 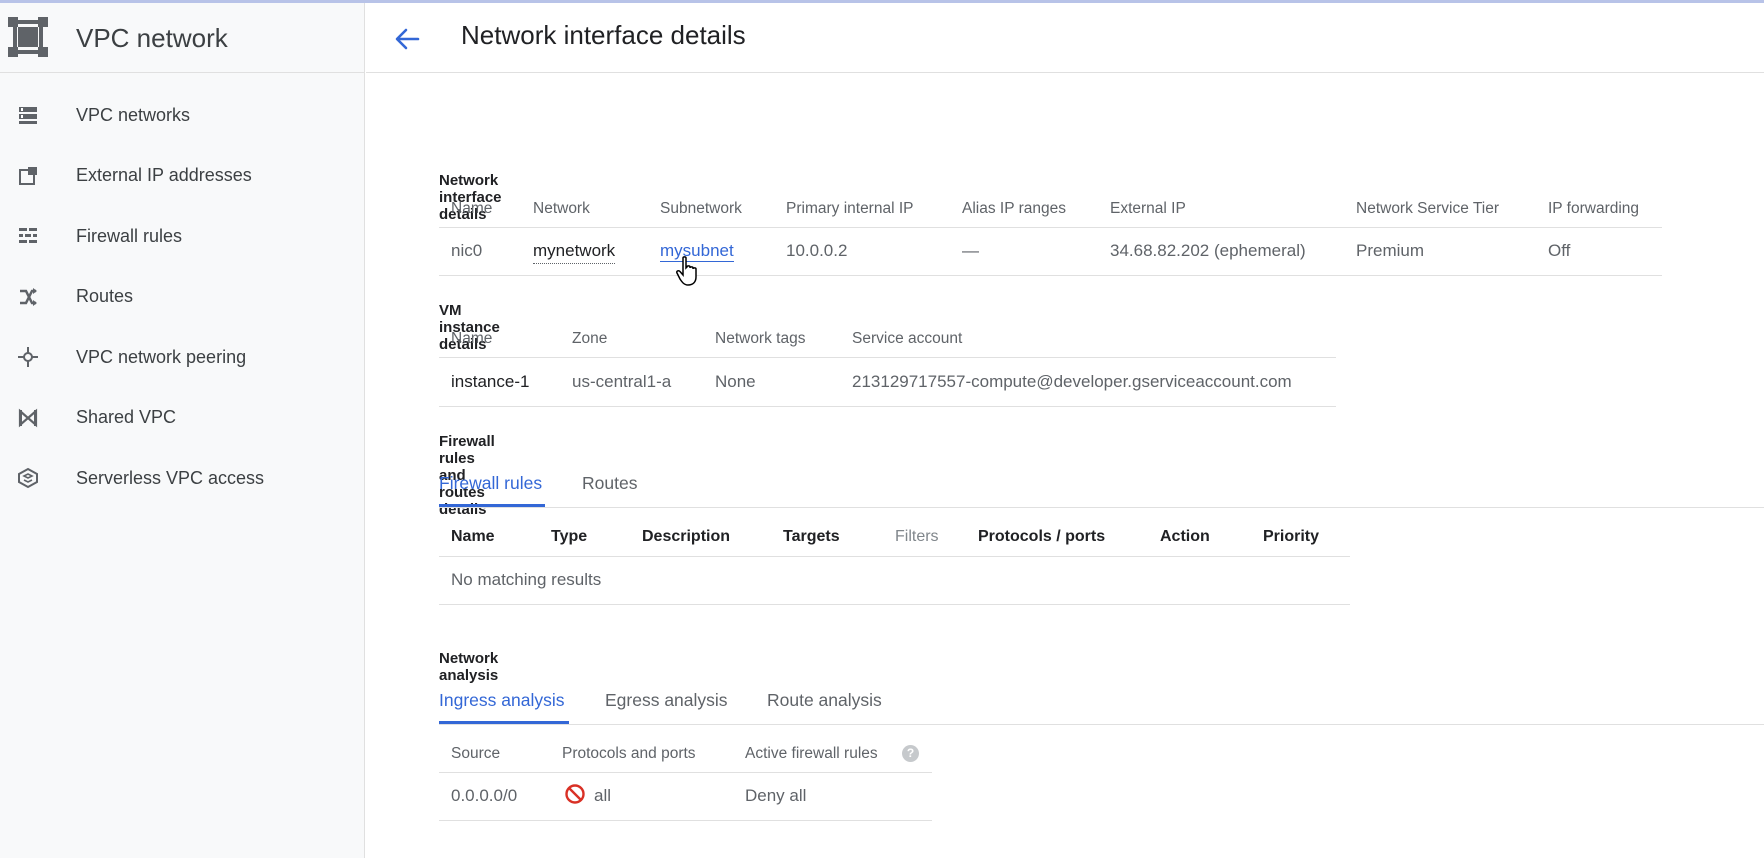 What do you see at coordinates (105, 296) in the screenshot?
I see `sidebar-item-label: Routes` at bounding box center [105, 296].